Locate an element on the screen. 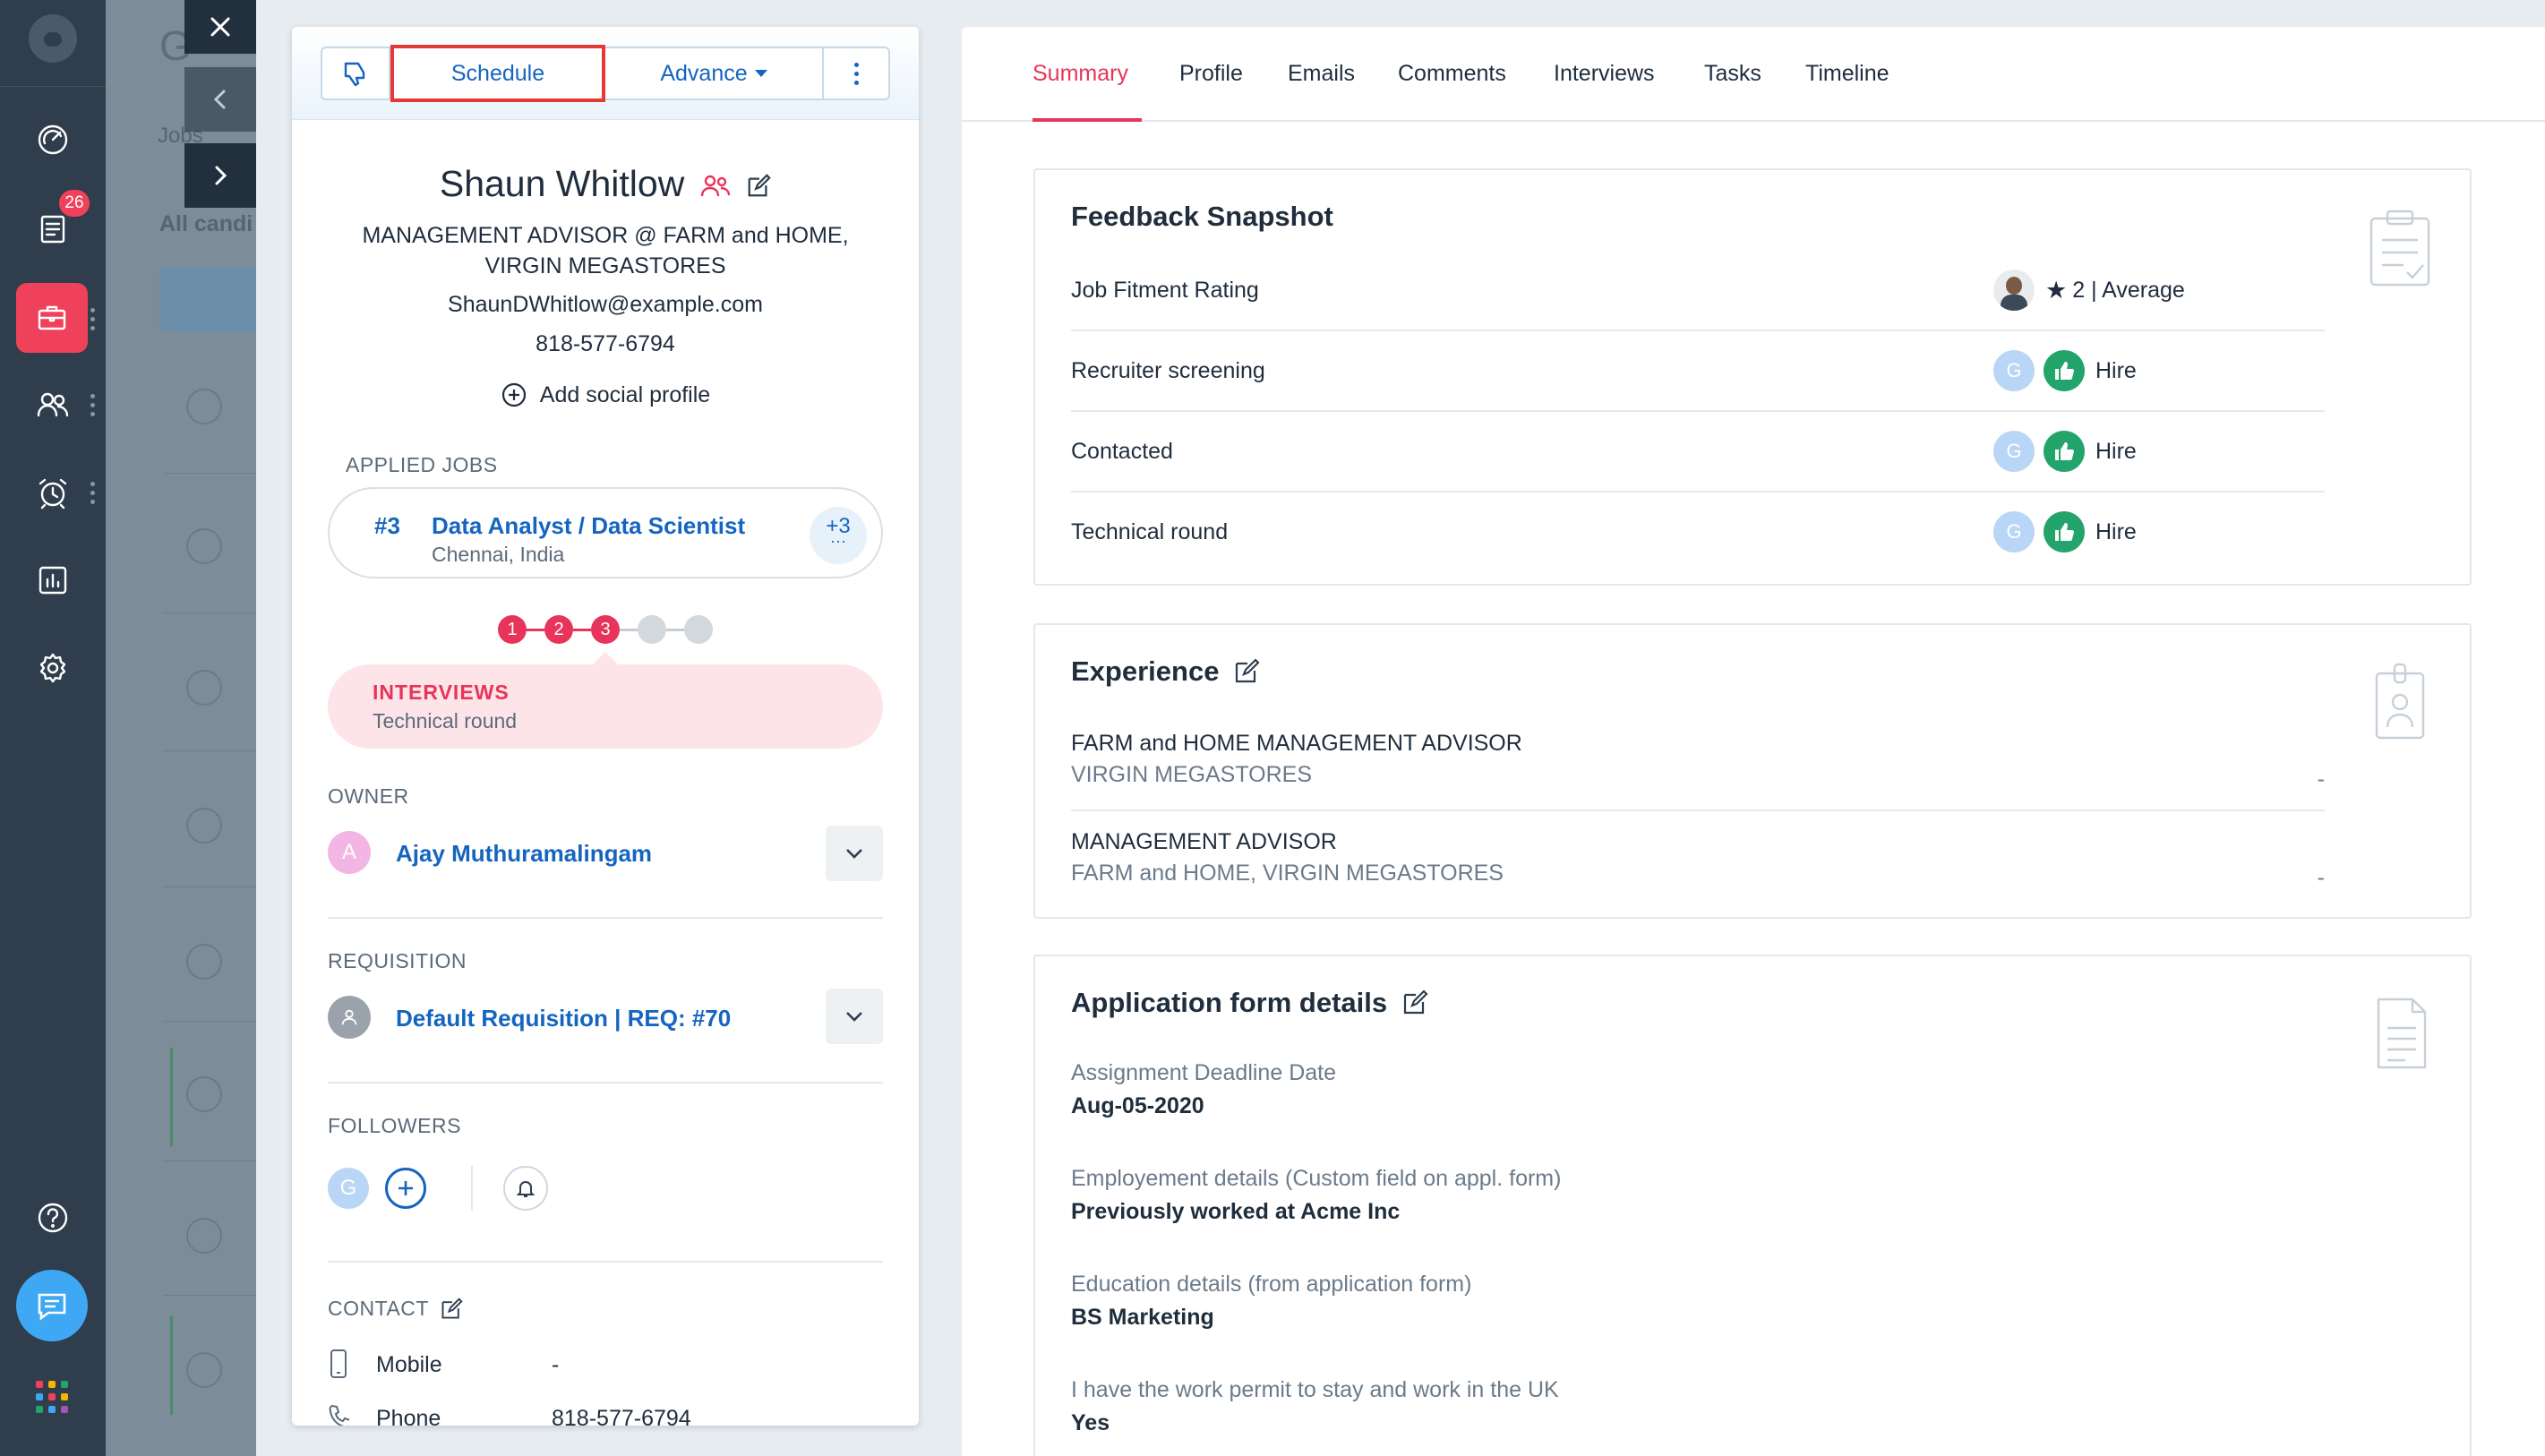 This screenshot has width=2545, height=1456. stage-step: 3 is located at coordinates (605, 629).